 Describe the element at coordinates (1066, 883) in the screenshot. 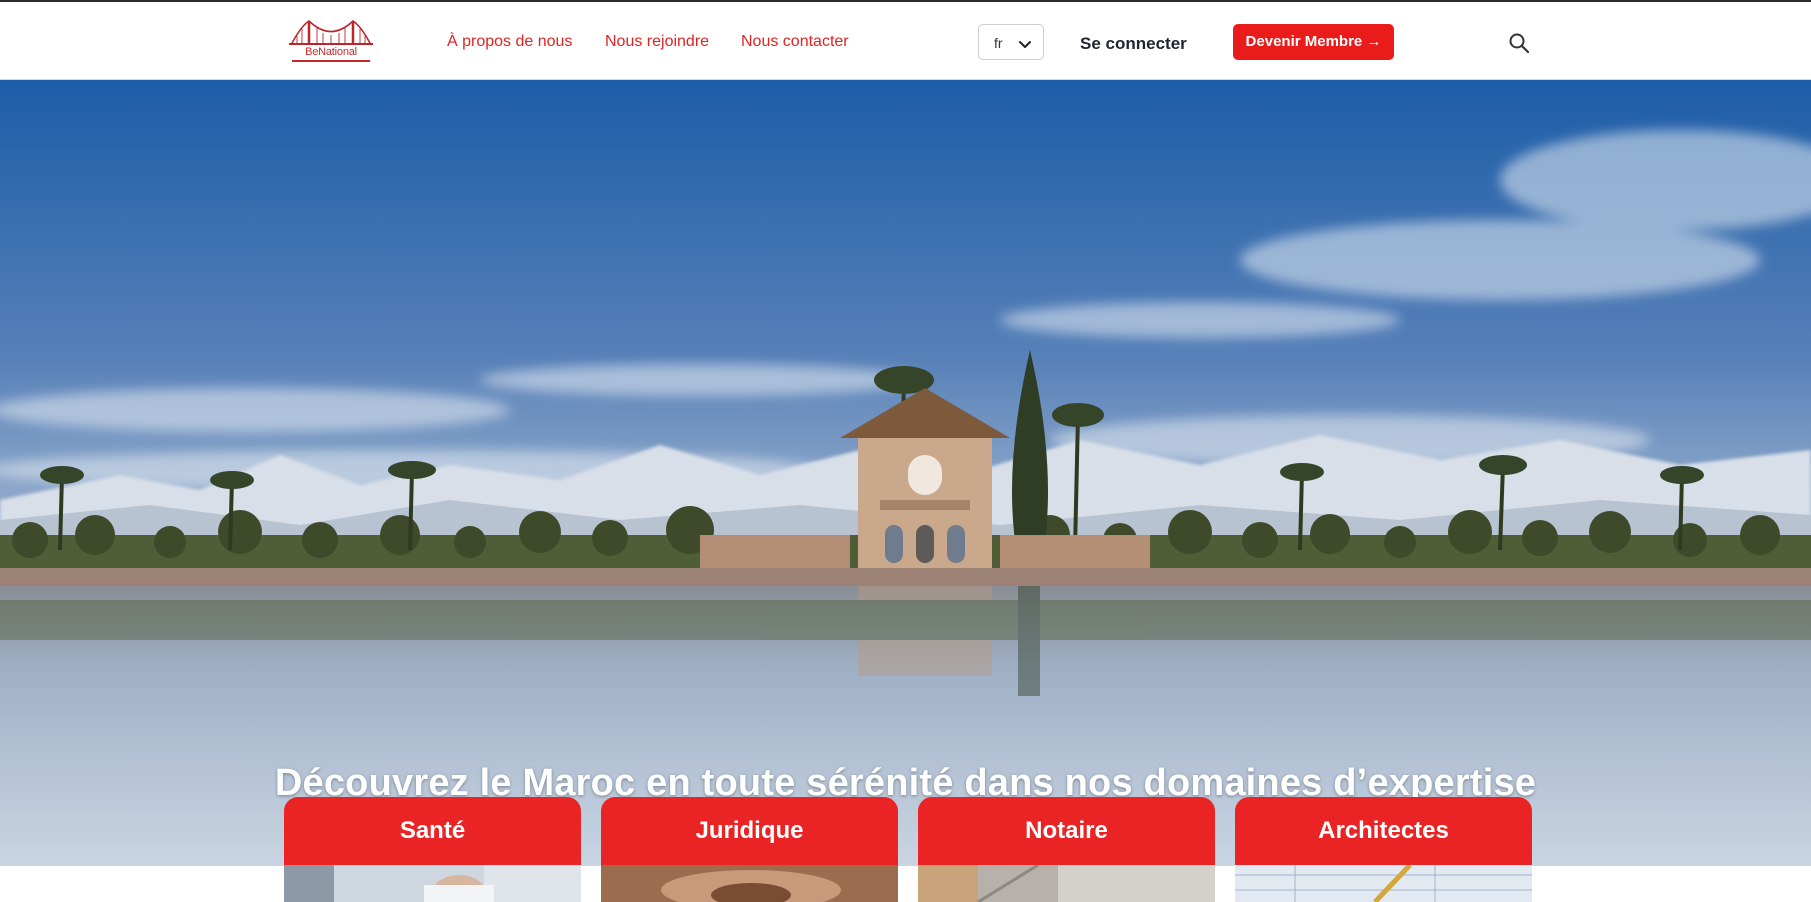

I see `card-image-notaire` at that location.